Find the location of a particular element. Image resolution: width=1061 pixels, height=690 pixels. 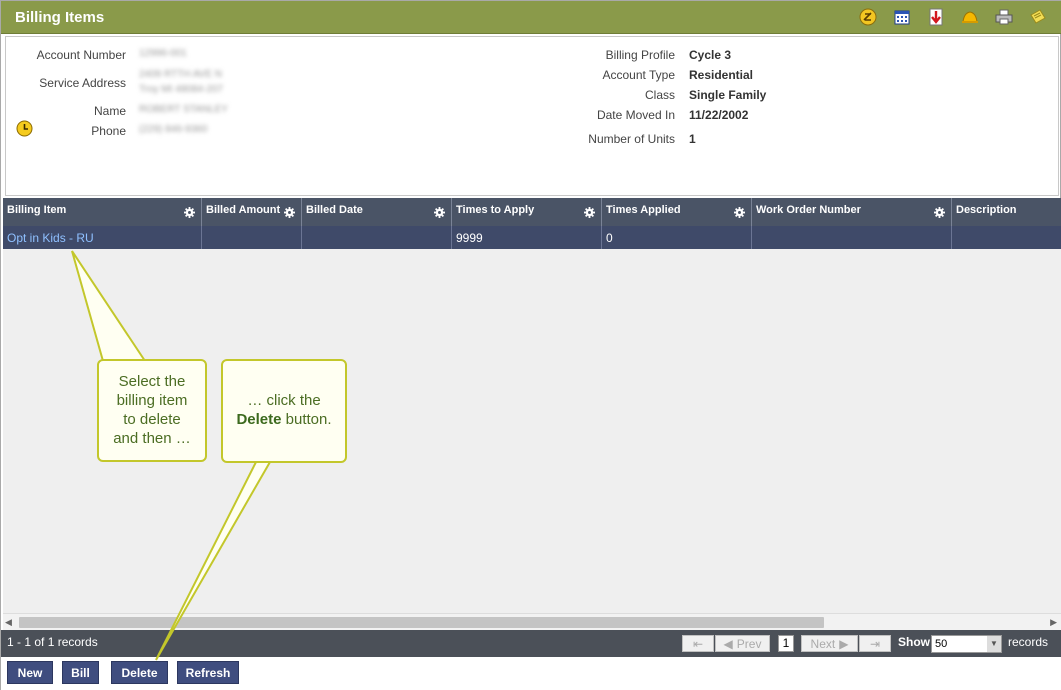

calendar-icon is located at coordinates (902, 17).